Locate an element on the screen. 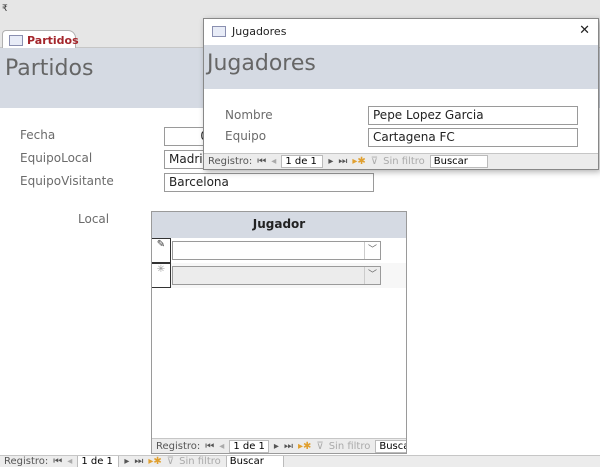 This screenshot has width=600, height=467. edit-pencil-icon: ✎ is located at coordinates (161, 250).